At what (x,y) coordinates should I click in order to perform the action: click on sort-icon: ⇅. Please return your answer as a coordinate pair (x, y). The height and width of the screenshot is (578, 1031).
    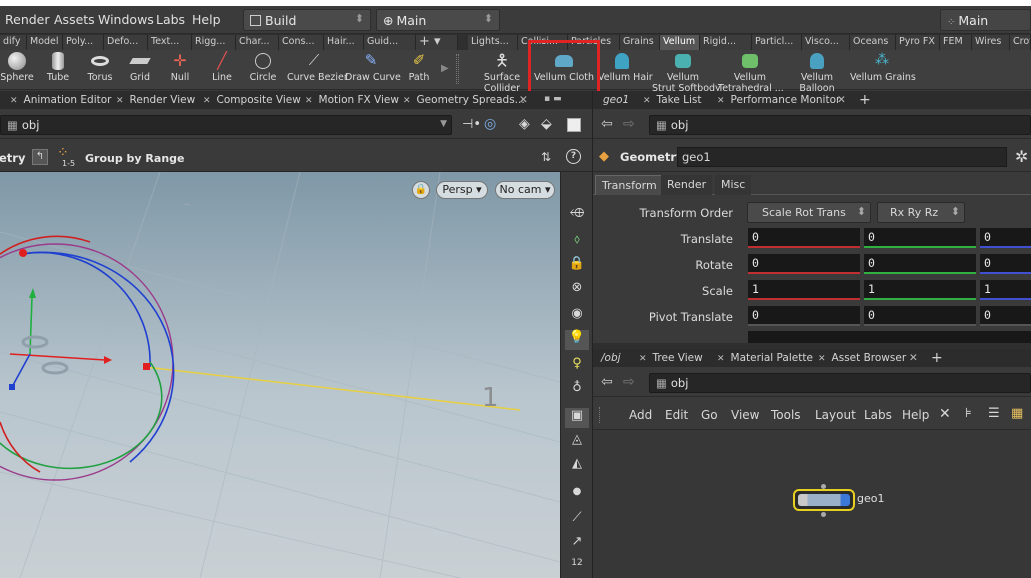
    Looking at the image, I should click on (546, 157).